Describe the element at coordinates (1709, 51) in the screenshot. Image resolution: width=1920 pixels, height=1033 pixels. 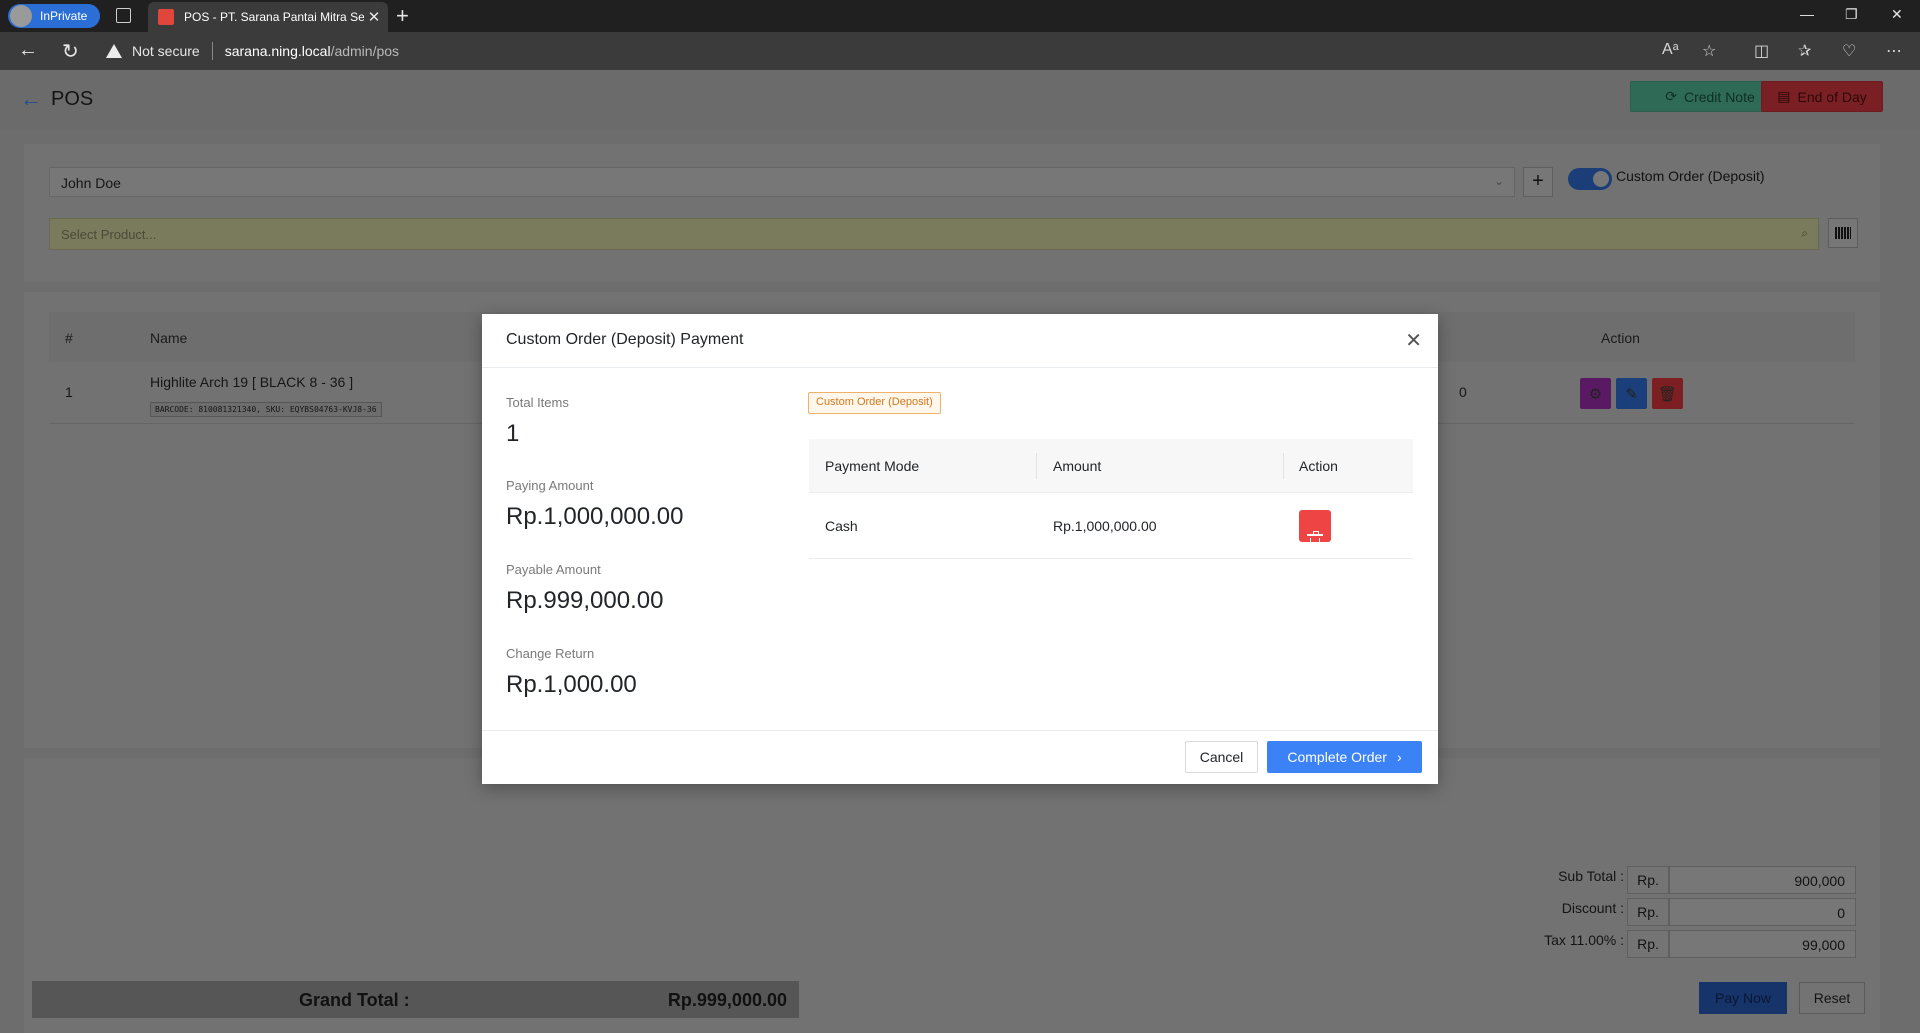
I see `favorite-star-icon: ☆` at that location.